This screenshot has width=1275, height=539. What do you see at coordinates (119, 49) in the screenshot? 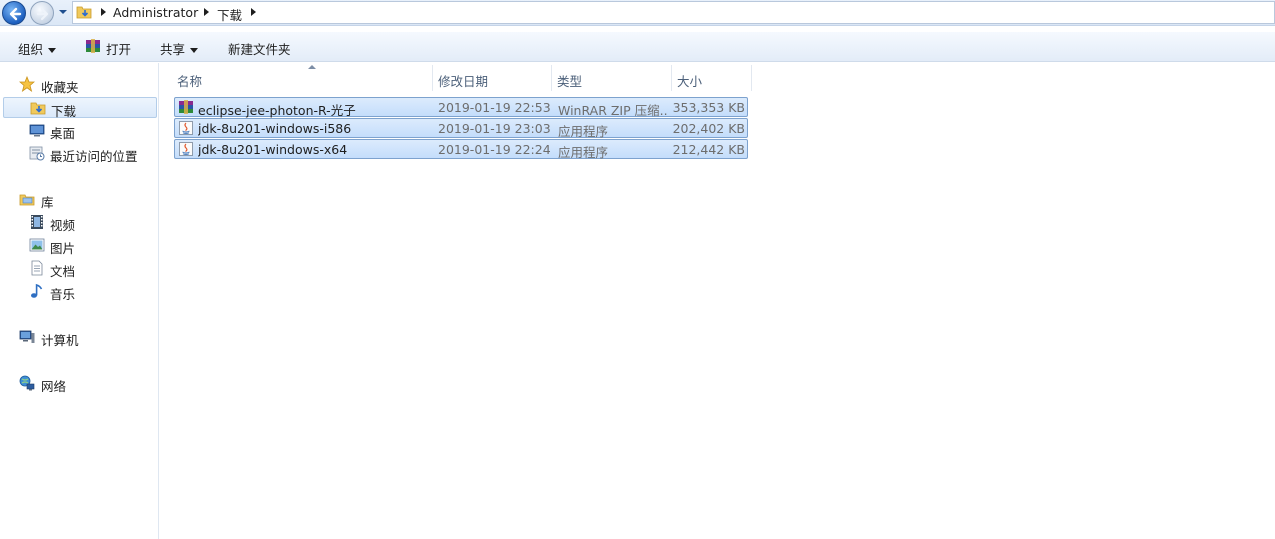
I see `open-label: 打开` at bounding box center [119, 49].